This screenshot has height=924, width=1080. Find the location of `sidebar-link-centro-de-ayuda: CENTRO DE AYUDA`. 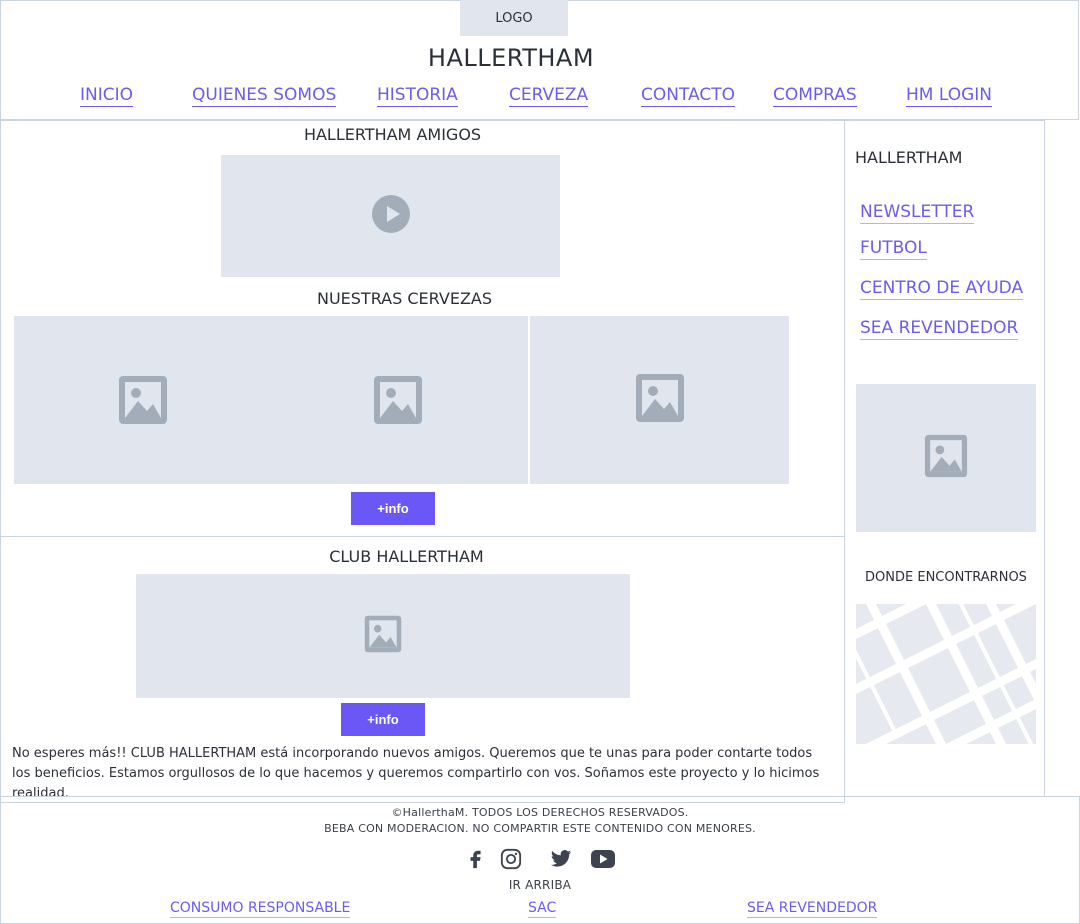

sidebar-link-centro-de-ayuda: CENTRO DE AYUDA is located at coordinates (942, 288).